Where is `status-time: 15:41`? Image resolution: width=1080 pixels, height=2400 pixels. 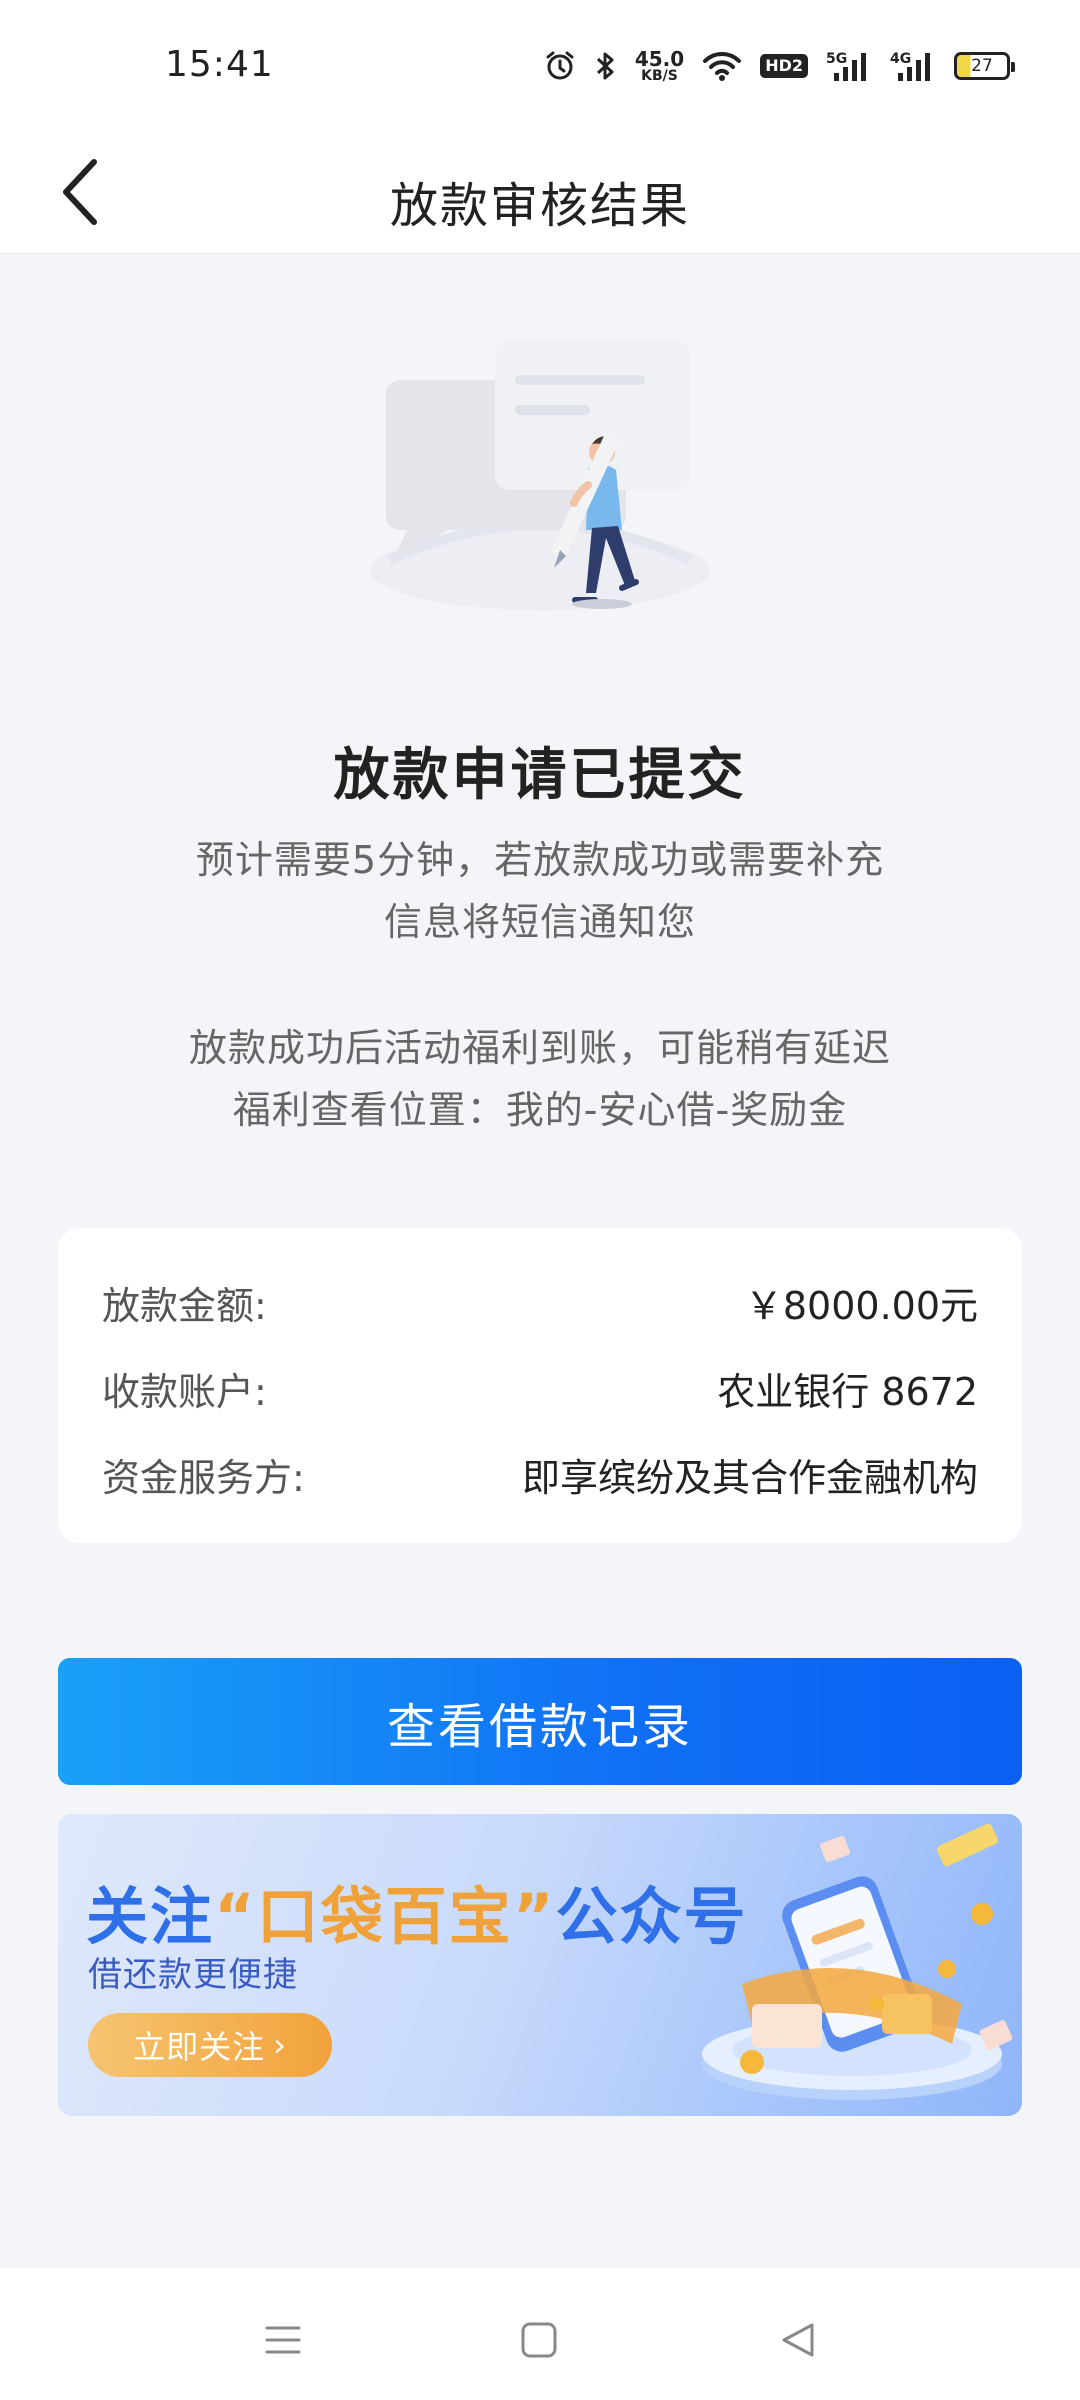
status-time: 15:41 is located at coordinates (219, 64).